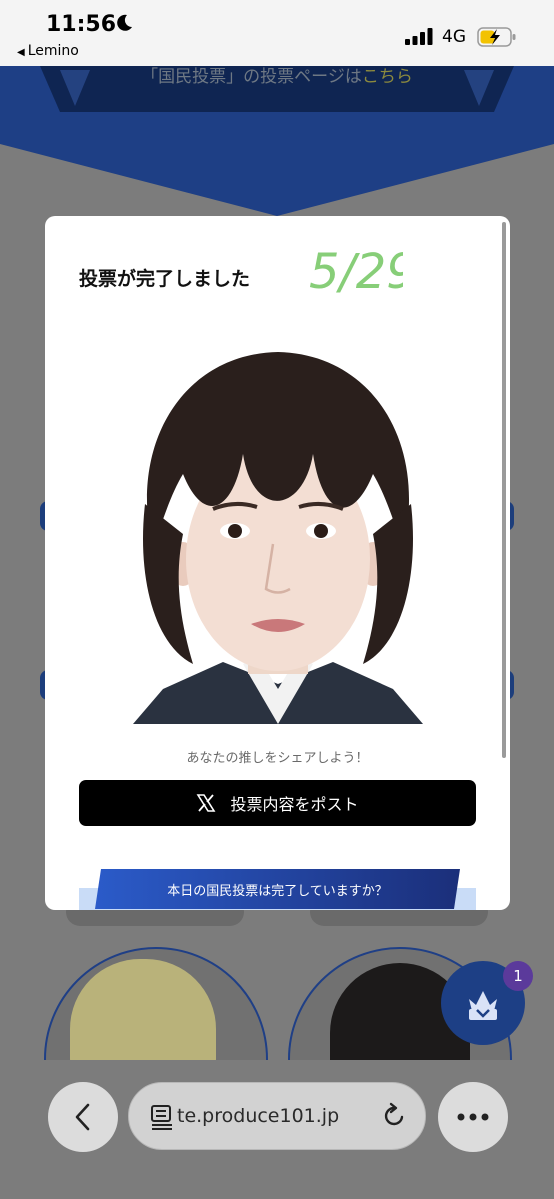 This screenshot has width=554, height=1199. Describe the element at coordinates (124, 22) in the screenshot. I see `moon-icon` at that location.